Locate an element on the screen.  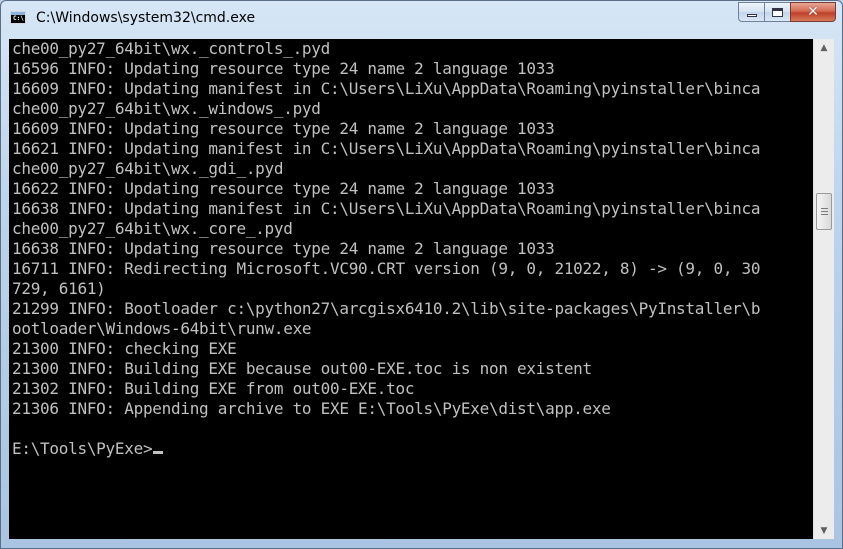
cmd-icon-label: C:\ is located at coordinates (18, 18).